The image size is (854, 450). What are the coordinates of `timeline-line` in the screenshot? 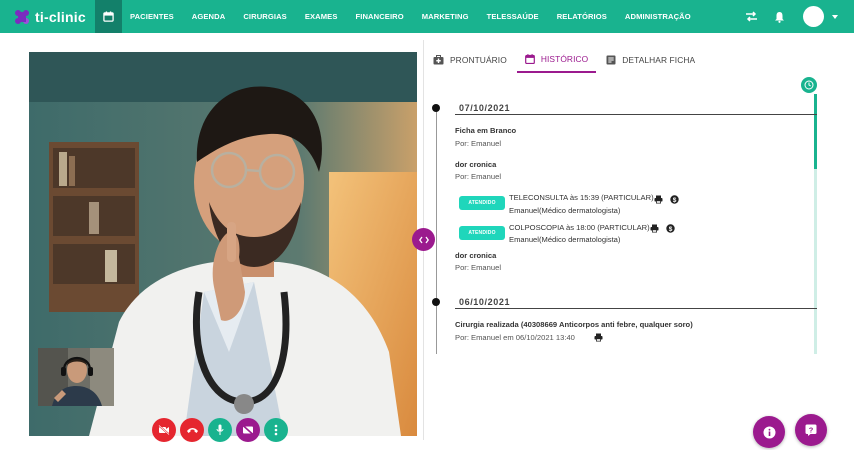 It's located at (436, 231).